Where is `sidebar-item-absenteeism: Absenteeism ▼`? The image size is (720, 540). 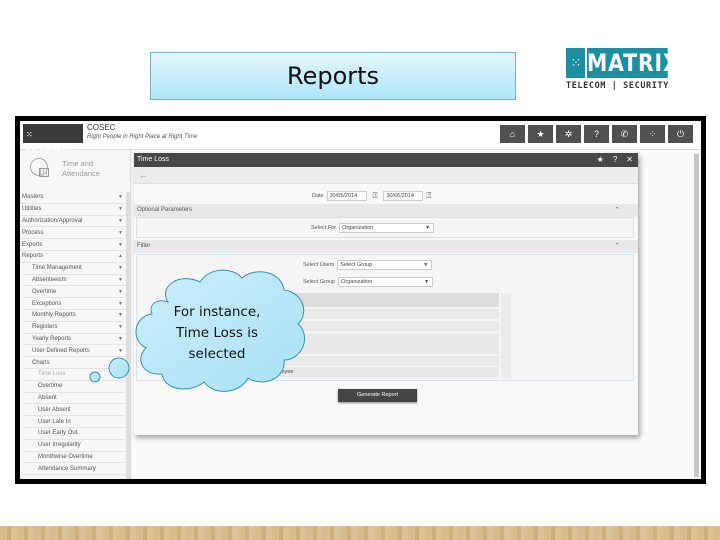
sidebar-item-absenteeism: Absenteeism ▼ is located at coordinates (77, 281).